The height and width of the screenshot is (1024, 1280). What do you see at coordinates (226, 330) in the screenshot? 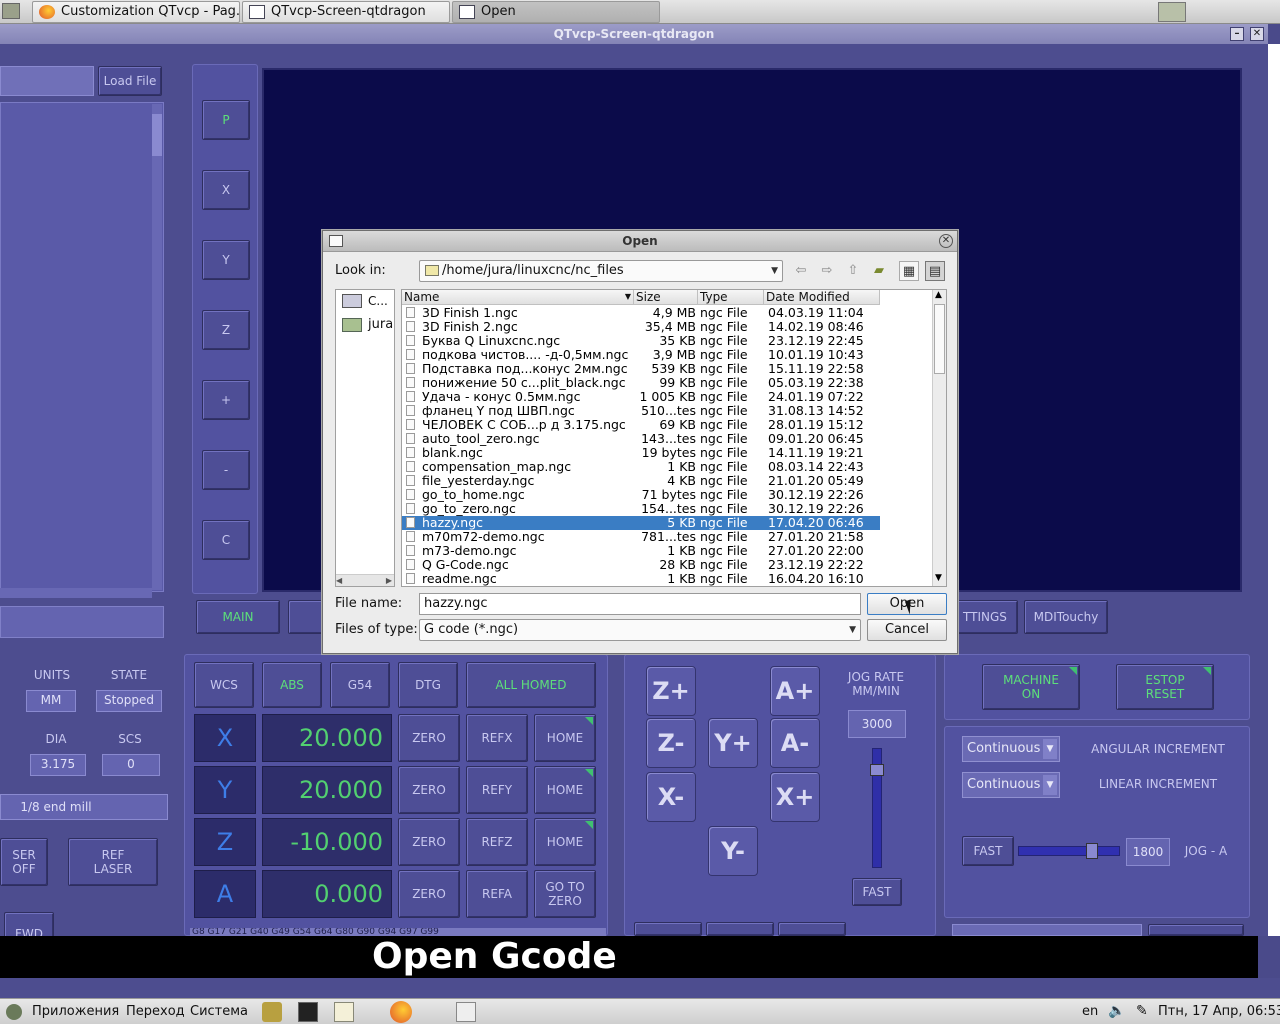
I see `view-button-z: Z` at bounding box center [226, 330].